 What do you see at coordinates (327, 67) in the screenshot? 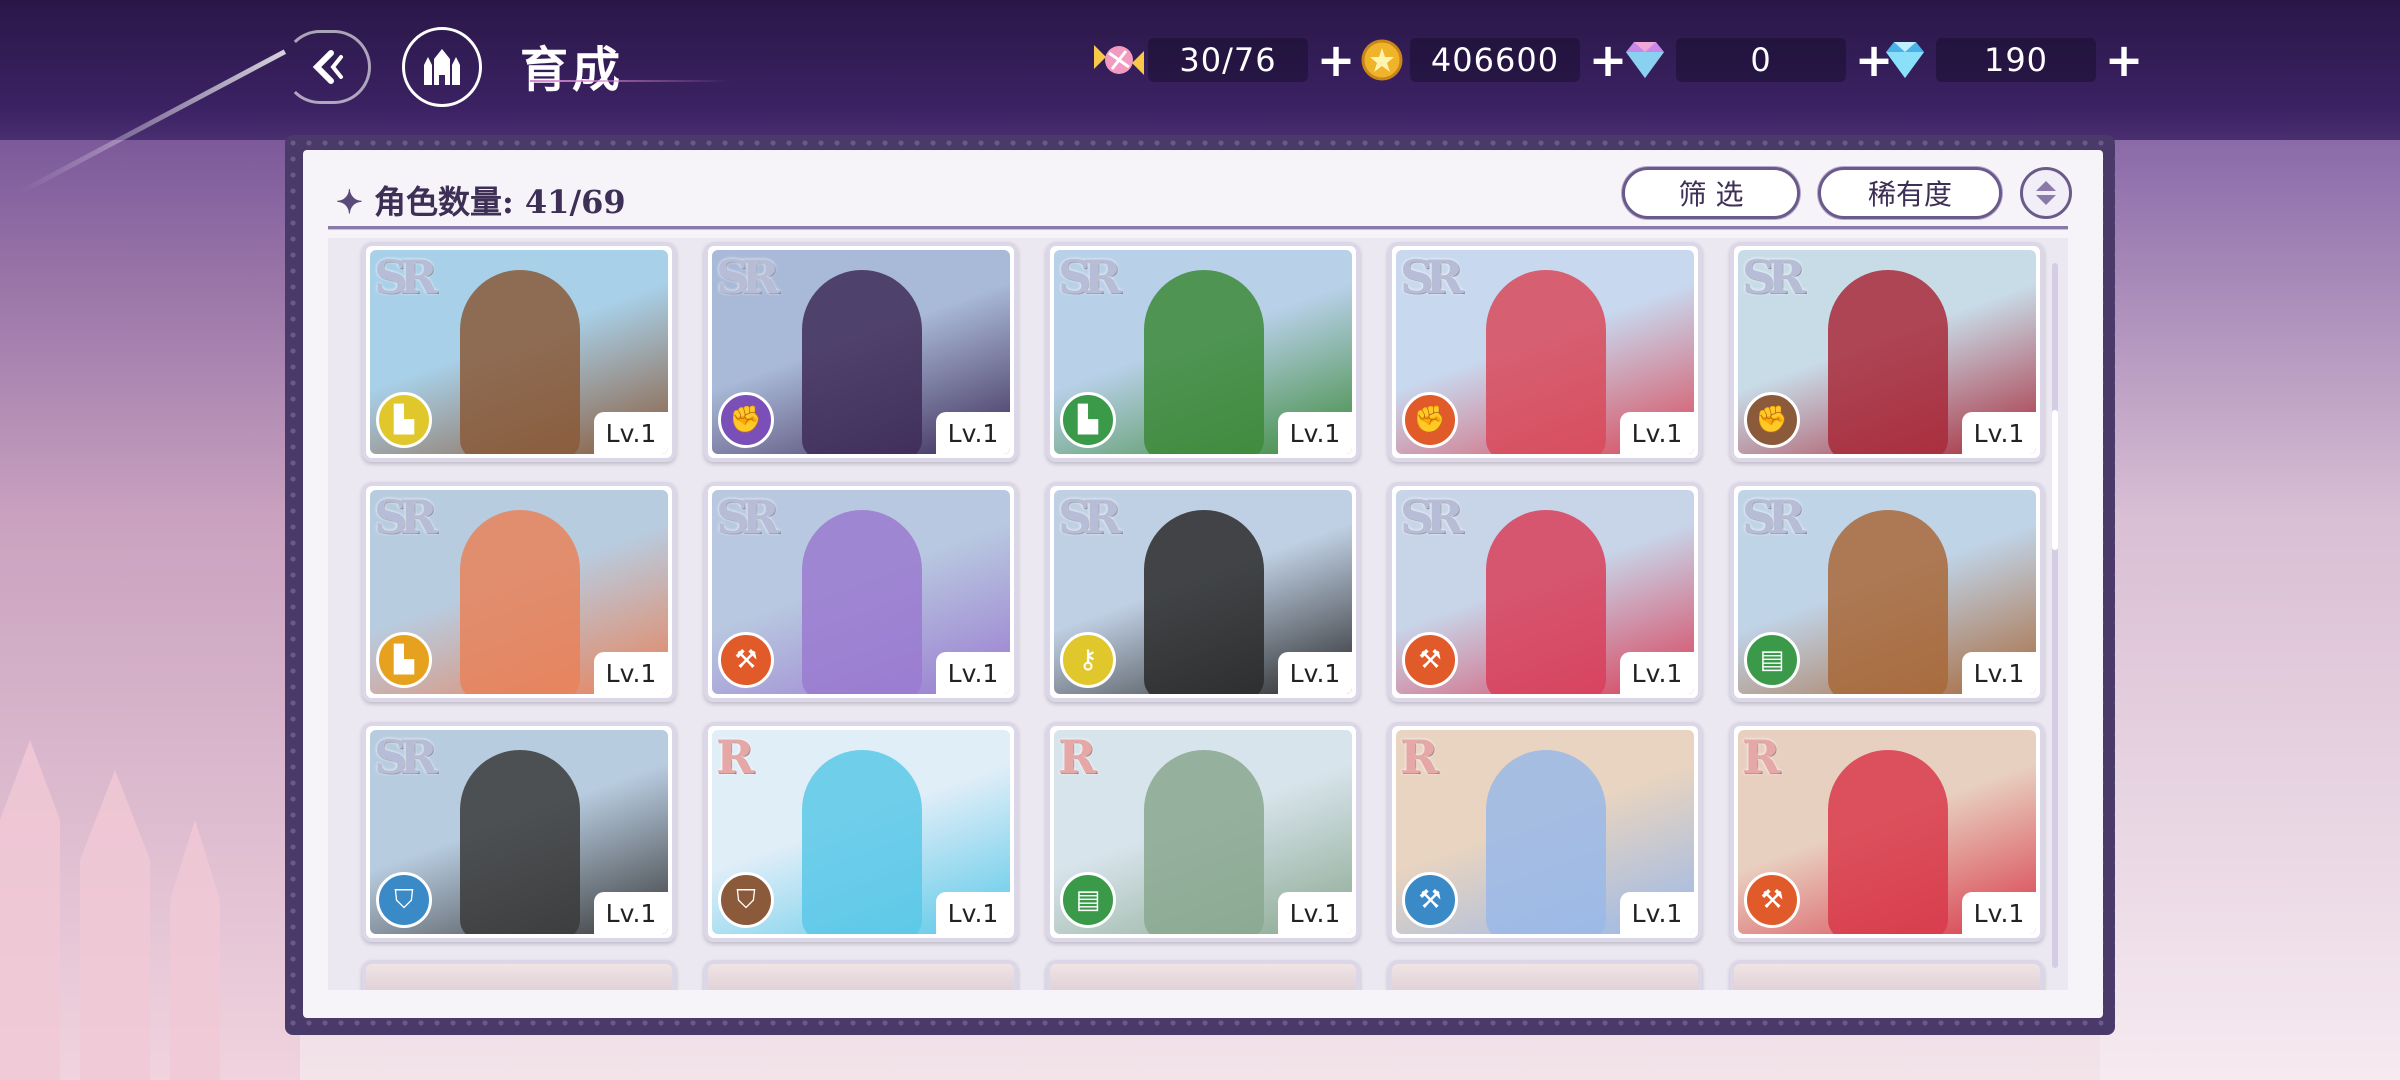
I see `back-button` at bounding box center [327, 67].